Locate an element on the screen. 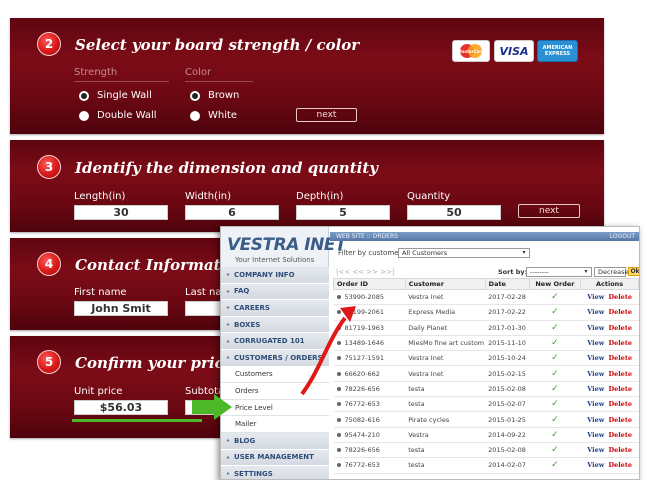 Image resolution: width=650 pixels, height=480 pixels. table-row: 76772-653 testa 2015-02-07 ✓ View Delete is located at coordinates (486, 404).